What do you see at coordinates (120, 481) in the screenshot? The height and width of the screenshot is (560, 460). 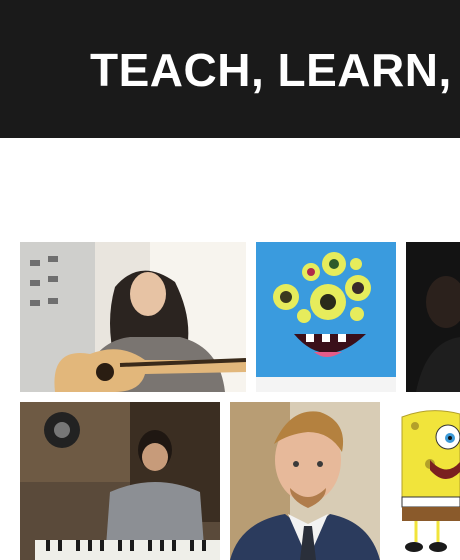 I see `photo-keyboard-player` at bounding box center [120, 481].